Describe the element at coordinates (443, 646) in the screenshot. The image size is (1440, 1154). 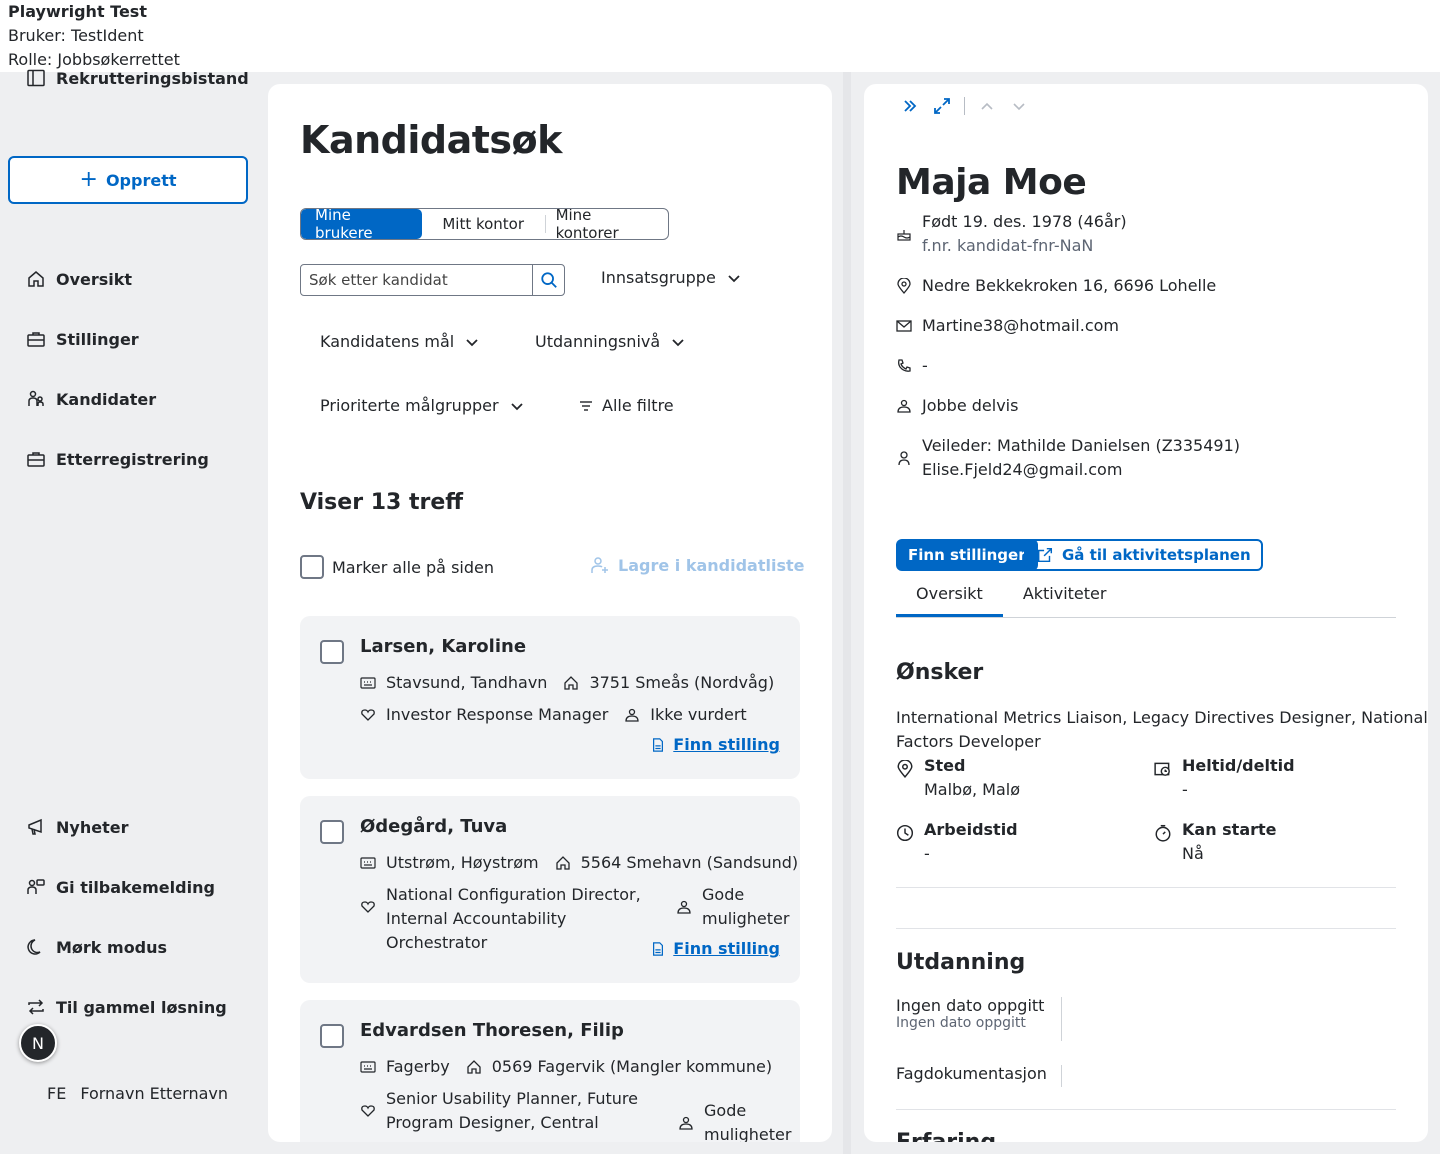
I see `candidate-name: Larsen, Karoline` at that location.